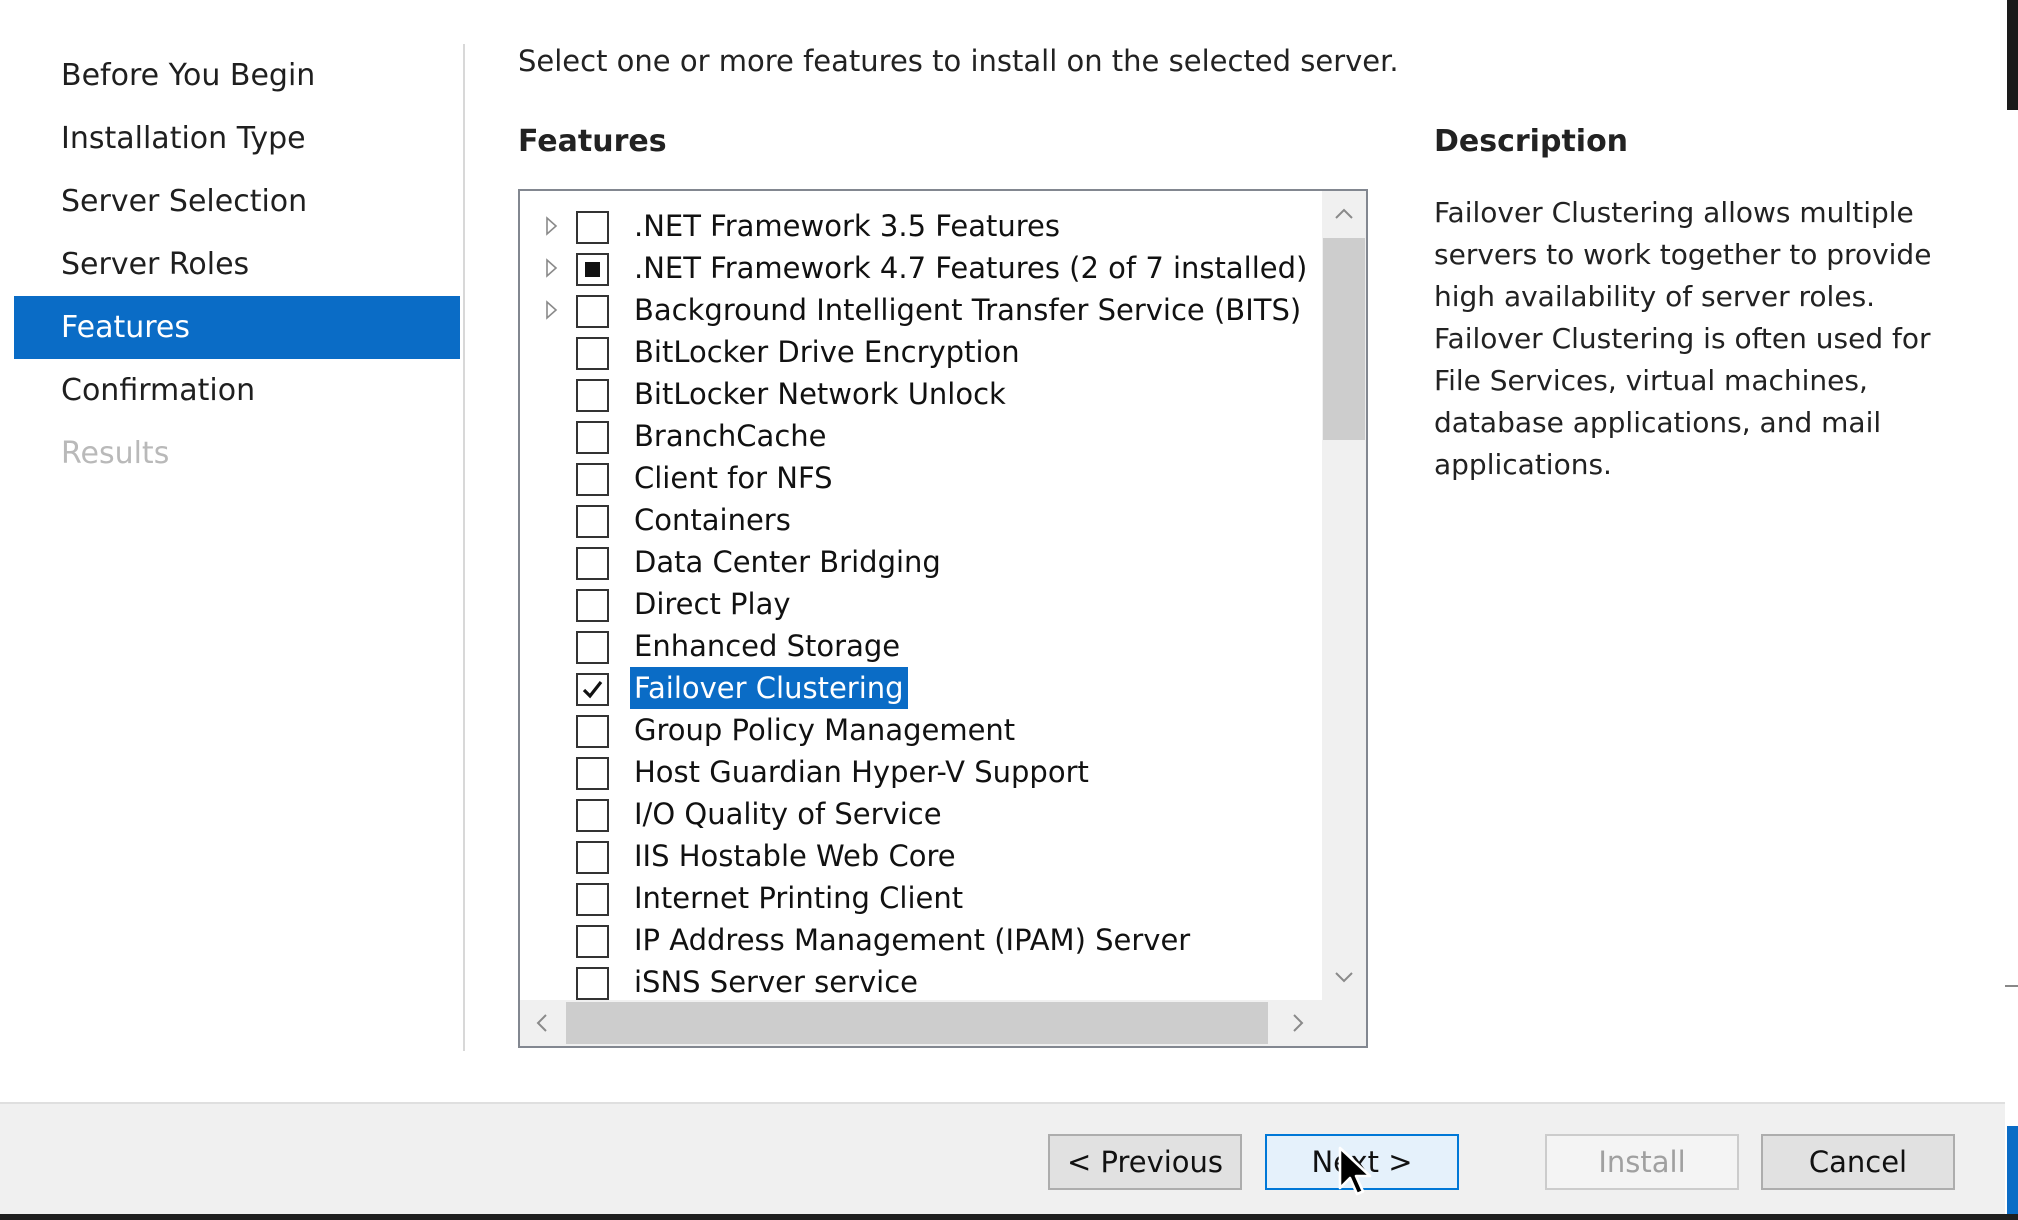 The height and width of the screenshot is (1220, 2018). I want to click on feature-label: BitLocker Drive Encryption, so click(827, 352).